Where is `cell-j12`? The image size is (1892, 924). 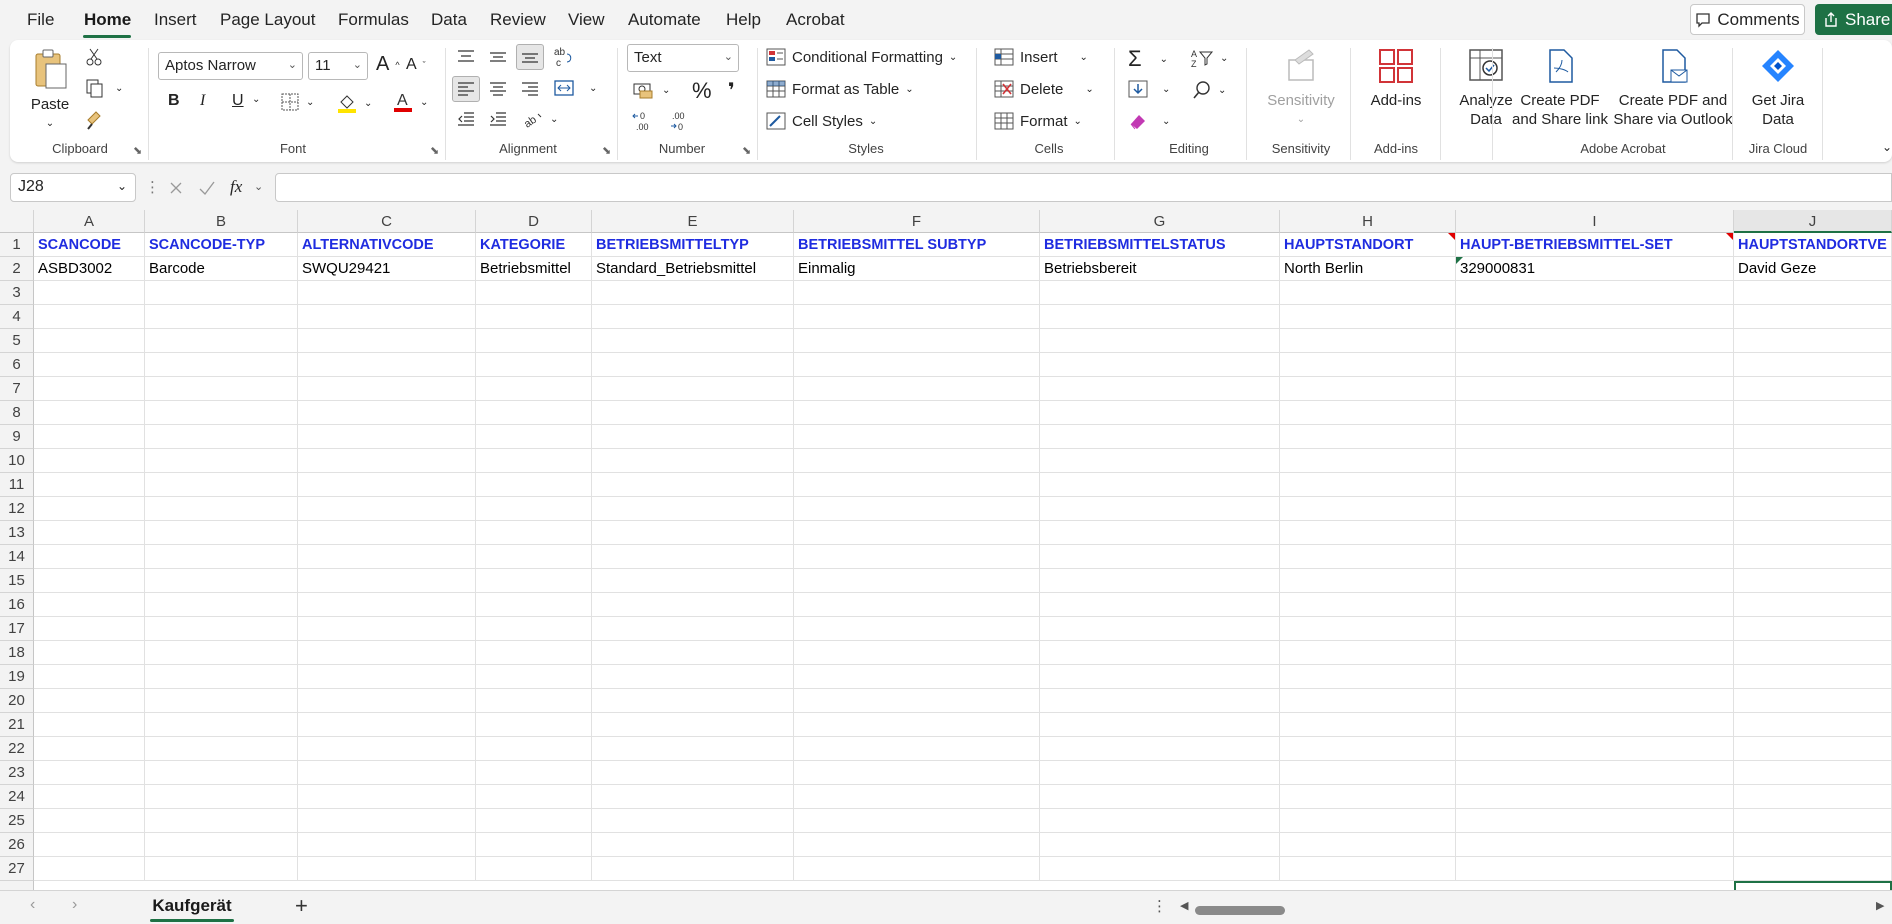 cell-j12 is located at coordinates (1813, 509).